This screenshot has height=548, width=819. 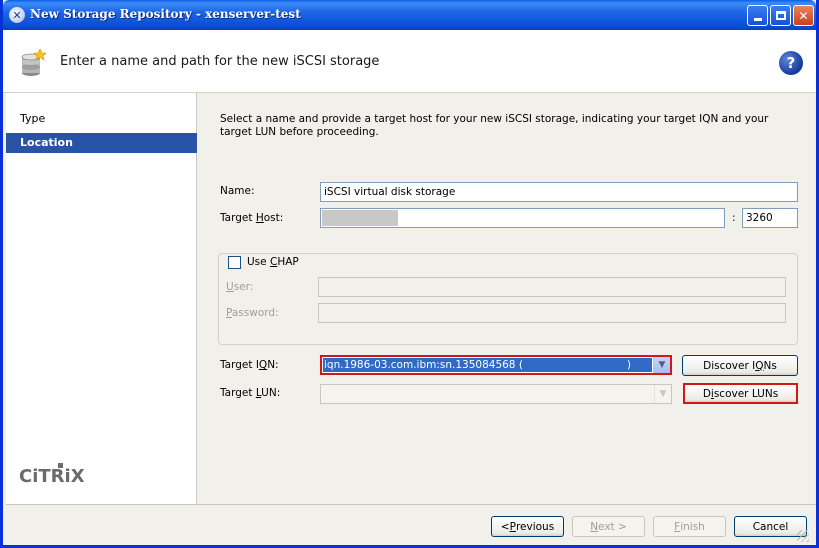 What do you see at coordinates (238, 218) in the screenshot?
I see `target-host-label-pre: Target` at bounding box center [238, 218].